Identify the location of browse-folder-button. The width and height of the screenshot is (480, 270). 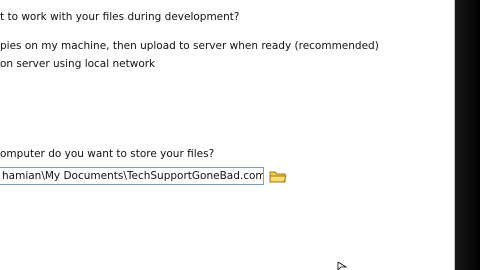
(278, 176).